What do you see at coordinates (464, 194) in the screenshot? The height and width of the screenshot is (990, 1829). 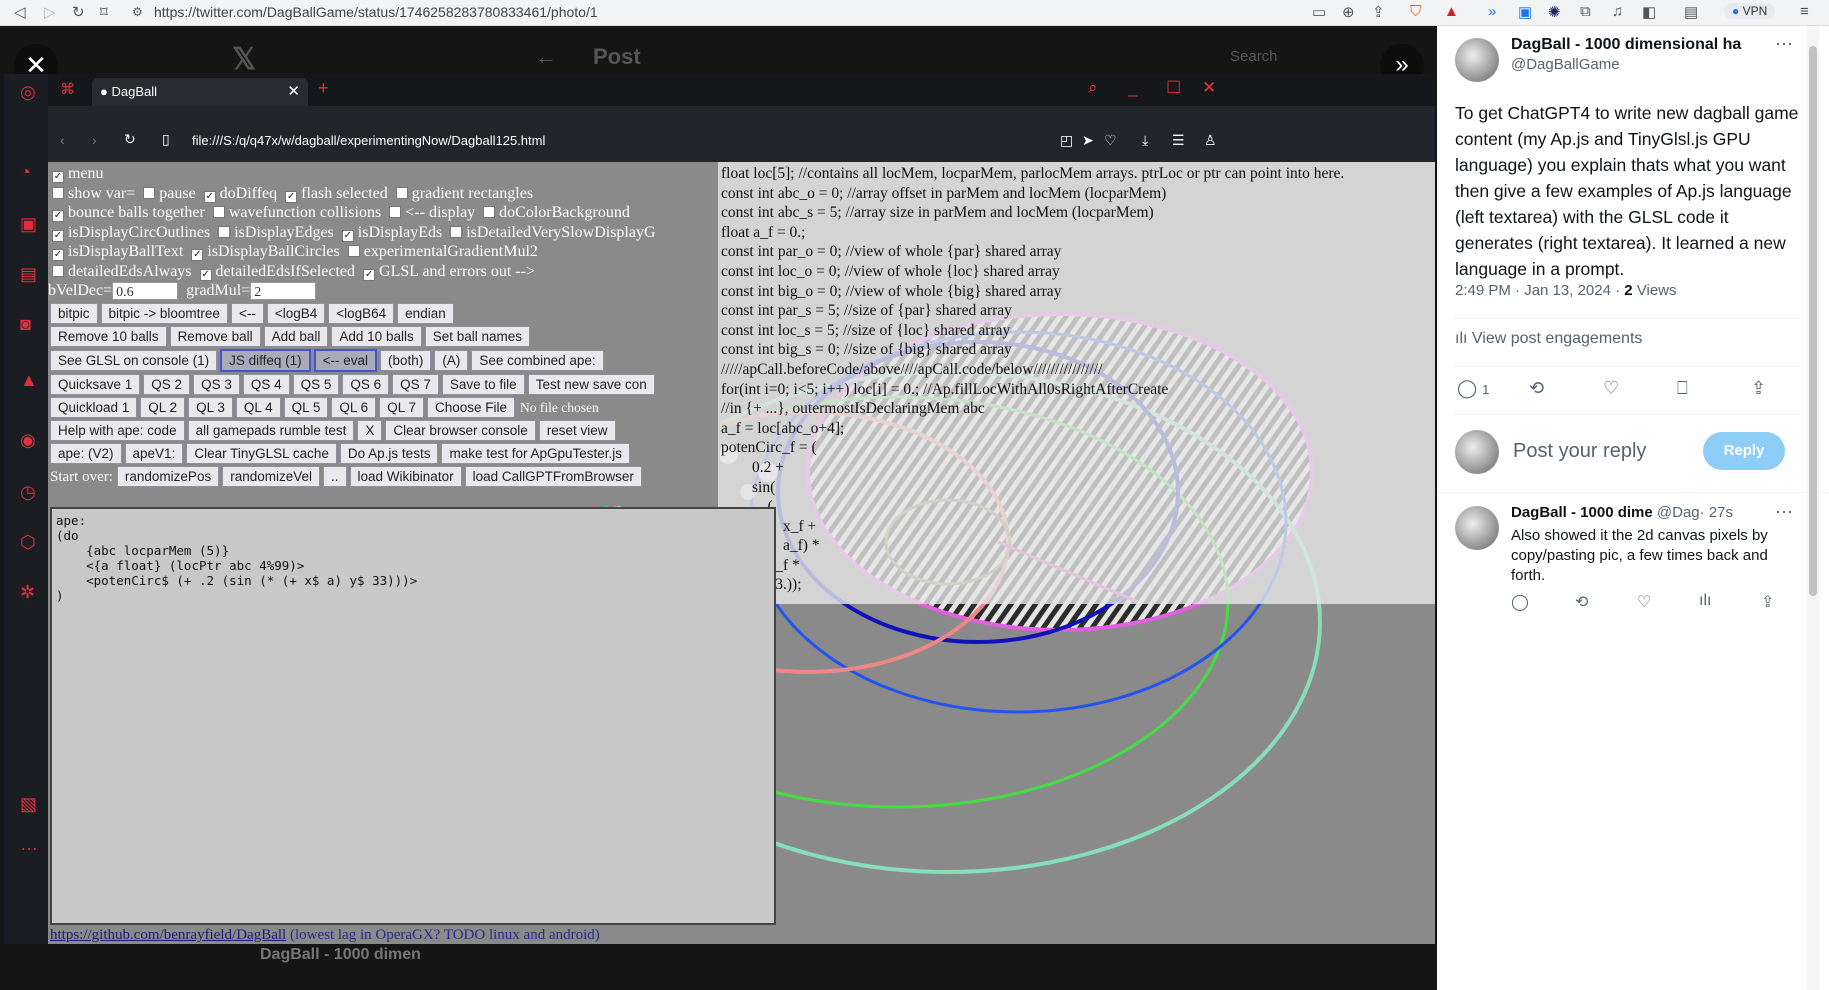 I see `checkbox-option: gradient rectangles` at bounding box center [464, 194].